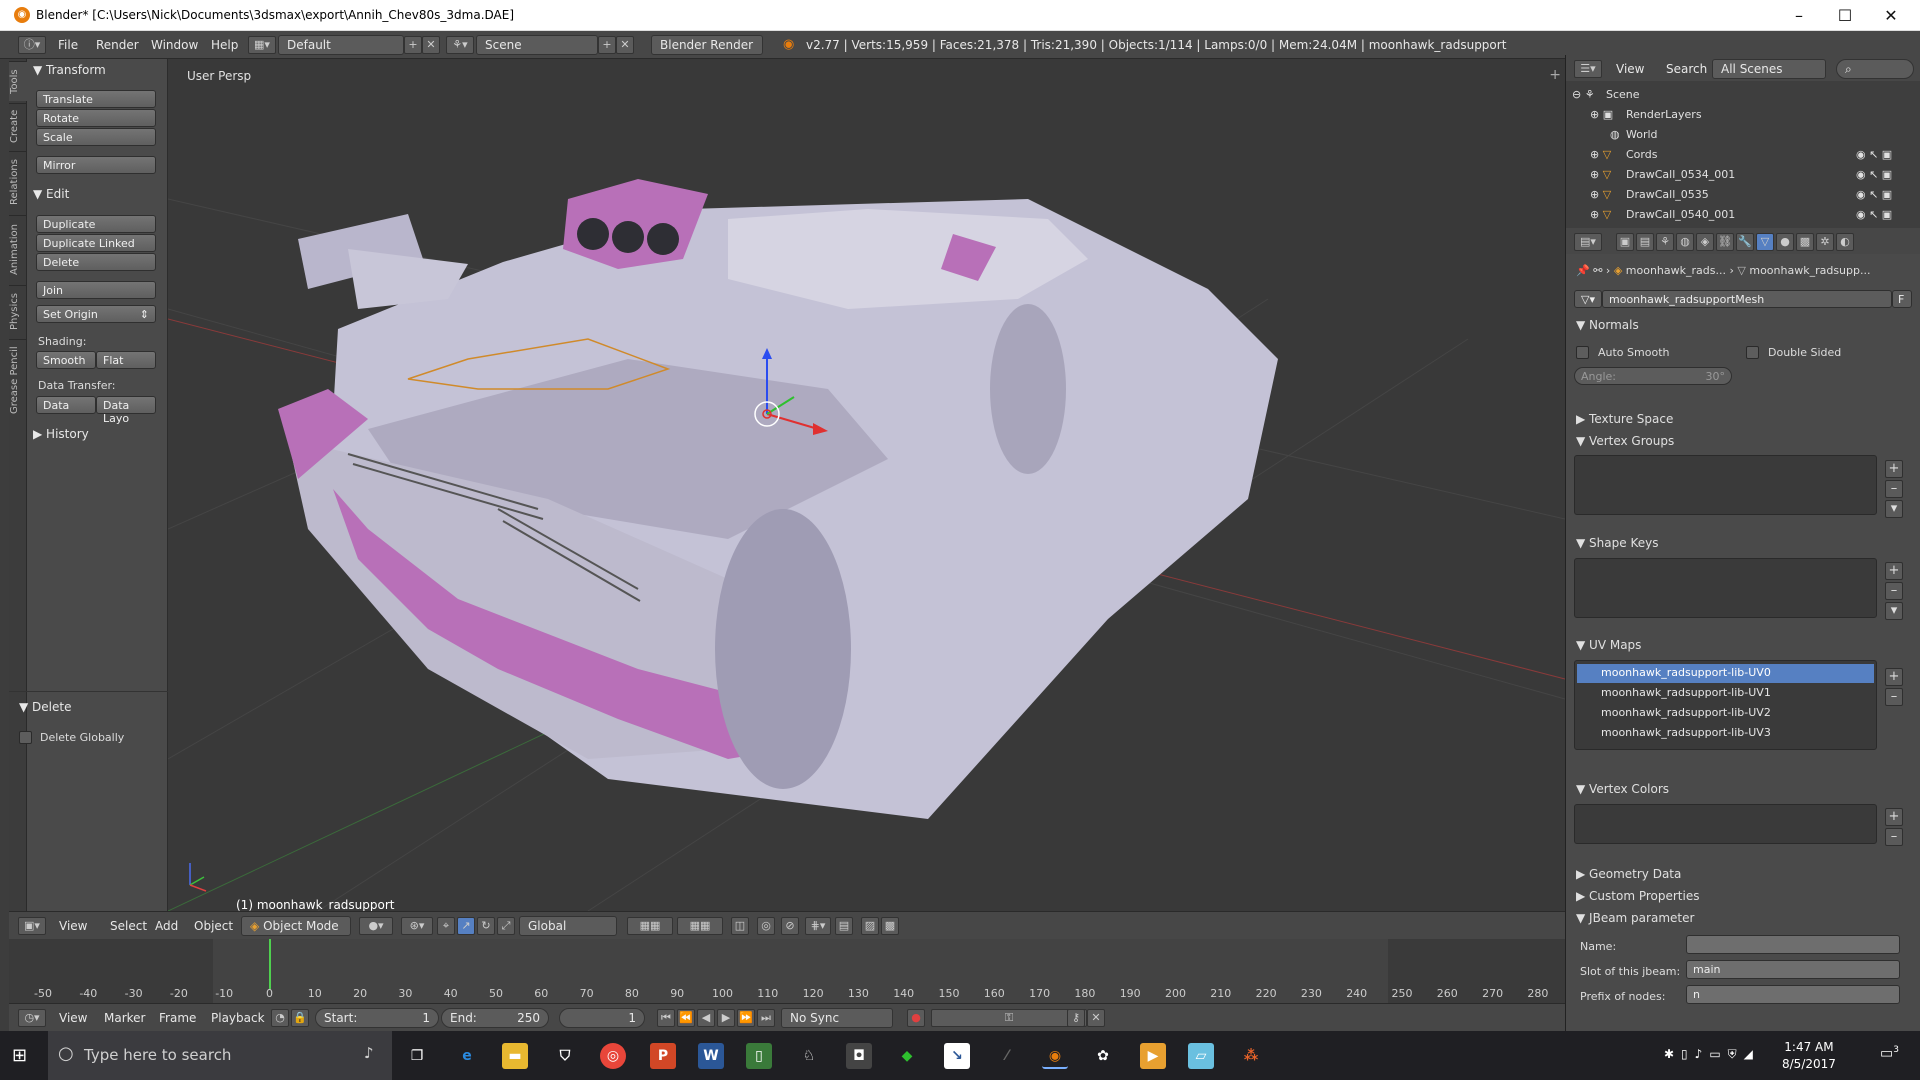 This screenshot has height=1080, width=1920. I want to click on menu-file: File, so click(68, 45).